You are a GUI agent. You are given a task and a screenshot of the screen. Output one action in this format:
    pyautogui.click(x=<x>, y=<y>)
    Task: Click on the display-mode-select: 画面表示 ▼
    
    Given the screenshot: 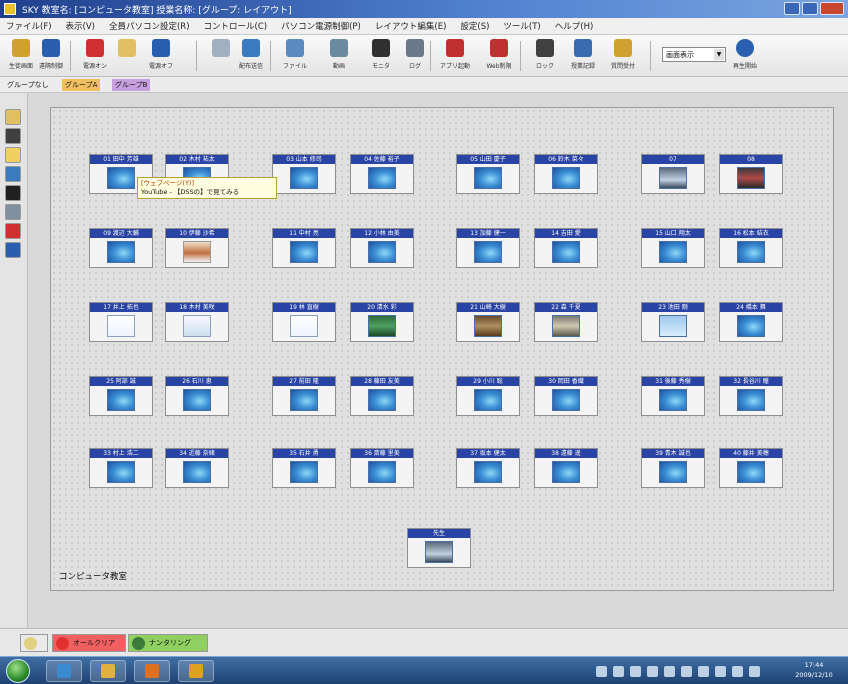 What is the action you would take?
    pyautogui.click(x=694, y=54)
    